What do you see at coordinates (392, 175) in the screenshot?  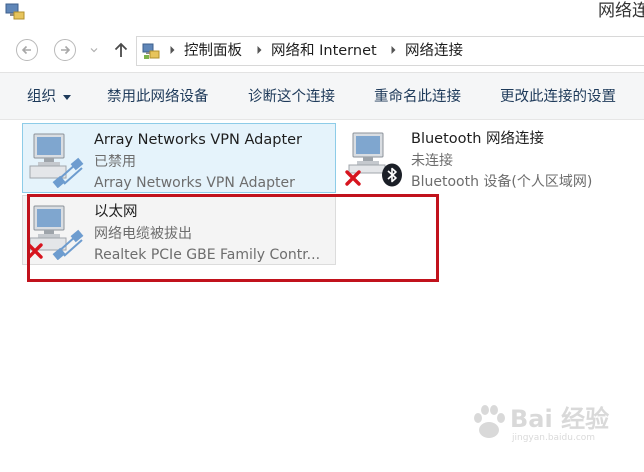 I see `bluetooth-icon` at bounding box center [392, 175].